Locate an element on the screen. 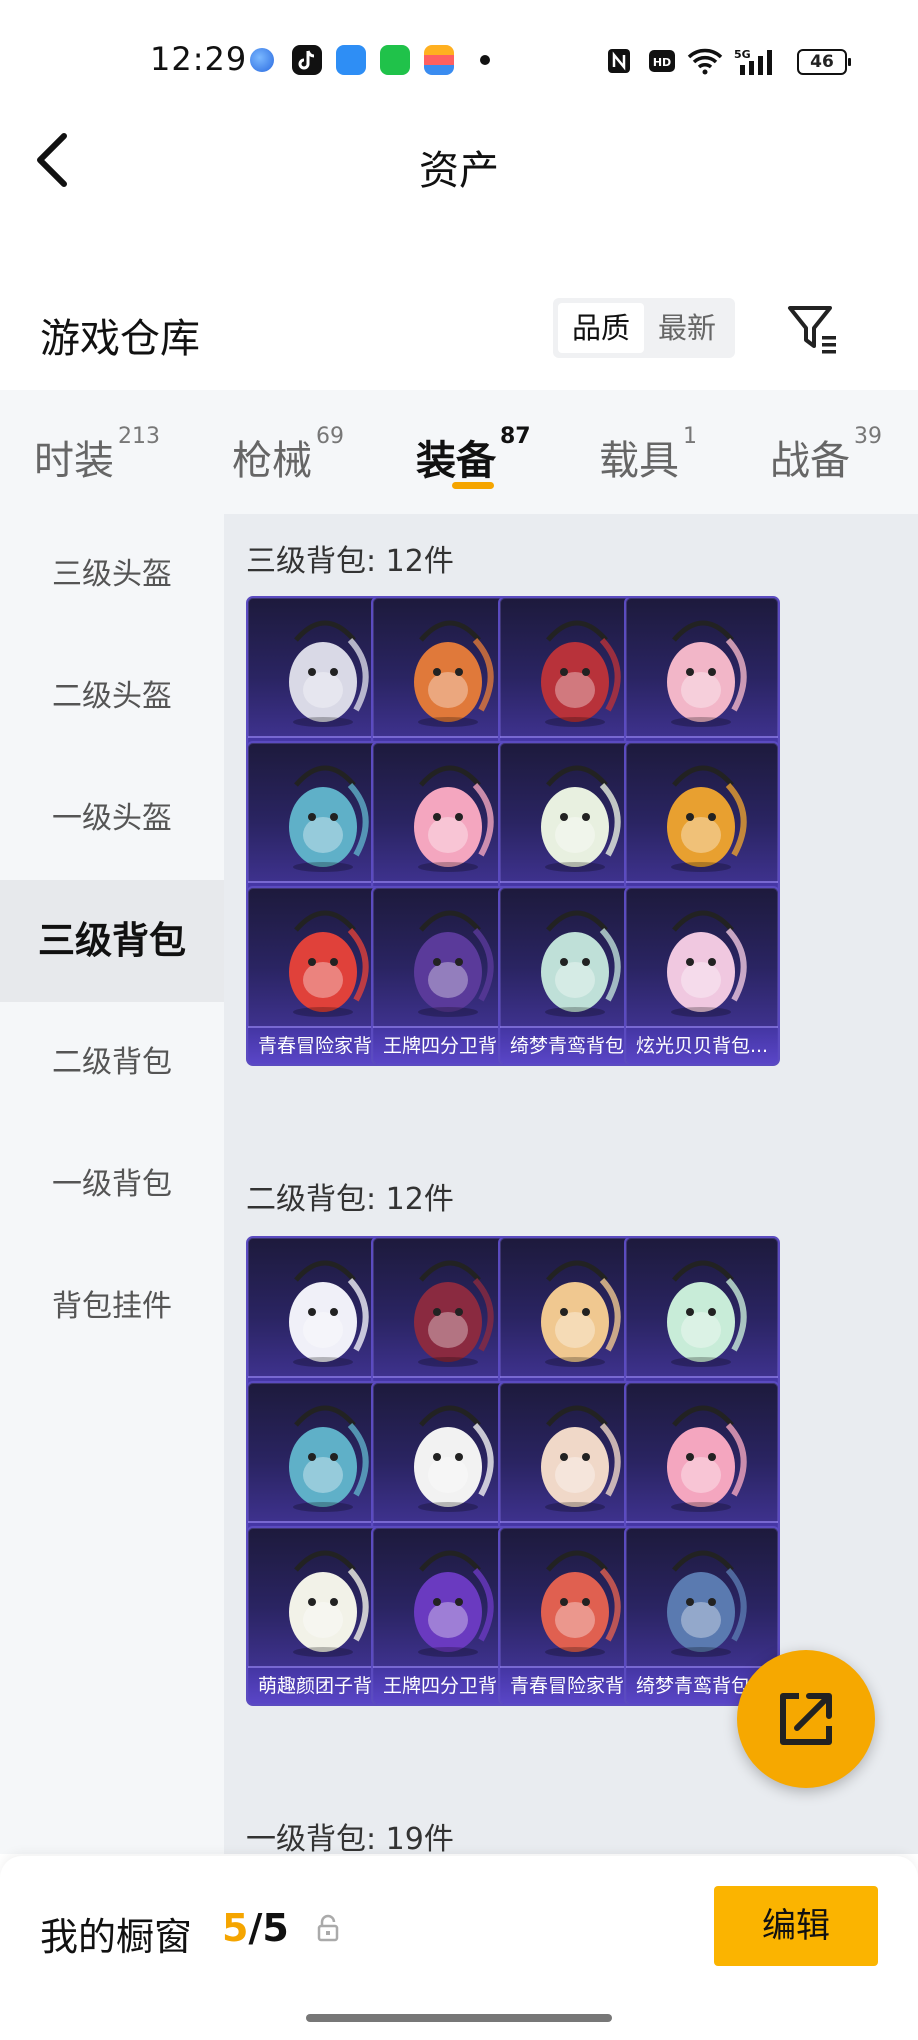 Image resolution: width=918 pixels, height=2040 pixels. flame-backpack-icon is located at coordinates (581, 673).